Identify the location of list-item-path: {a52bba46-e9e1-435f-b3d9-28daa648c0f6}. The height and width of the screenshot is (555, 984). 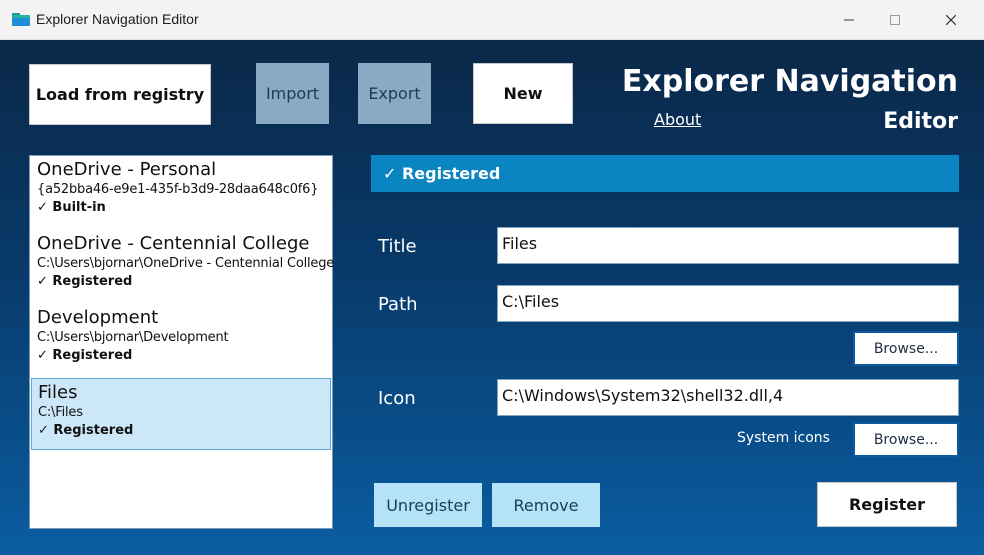
(178, 189).